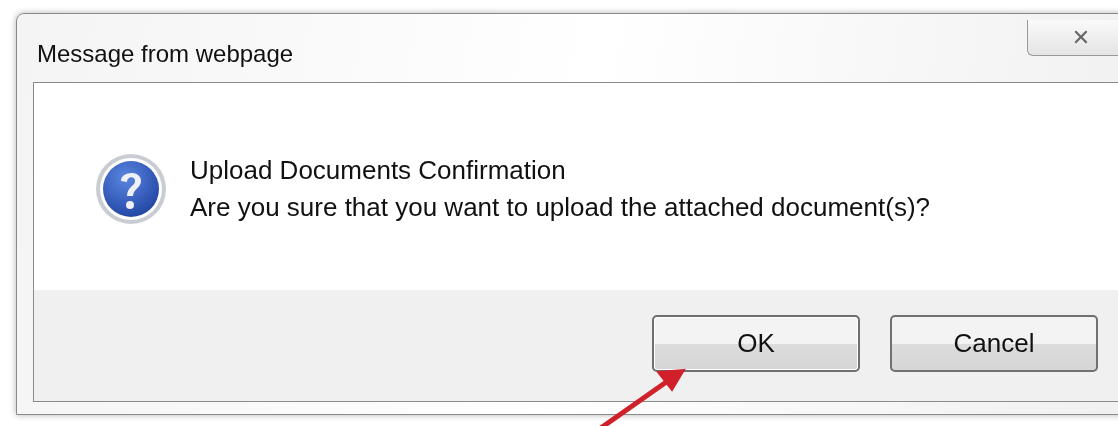 This screenshot has height=426, width=1118. I want to click on close-button: ✕, so click(1072, 38).